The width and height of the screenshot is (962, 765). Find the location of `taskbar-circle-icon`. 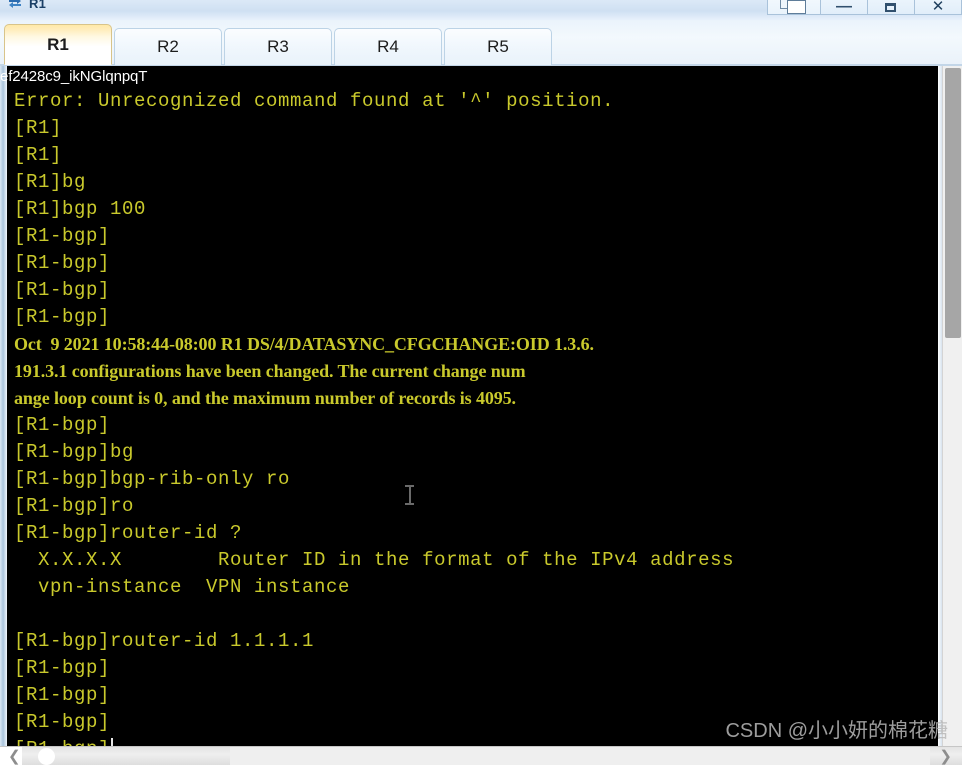

taskbar-circle-icon is located at coordinates (46, 756).